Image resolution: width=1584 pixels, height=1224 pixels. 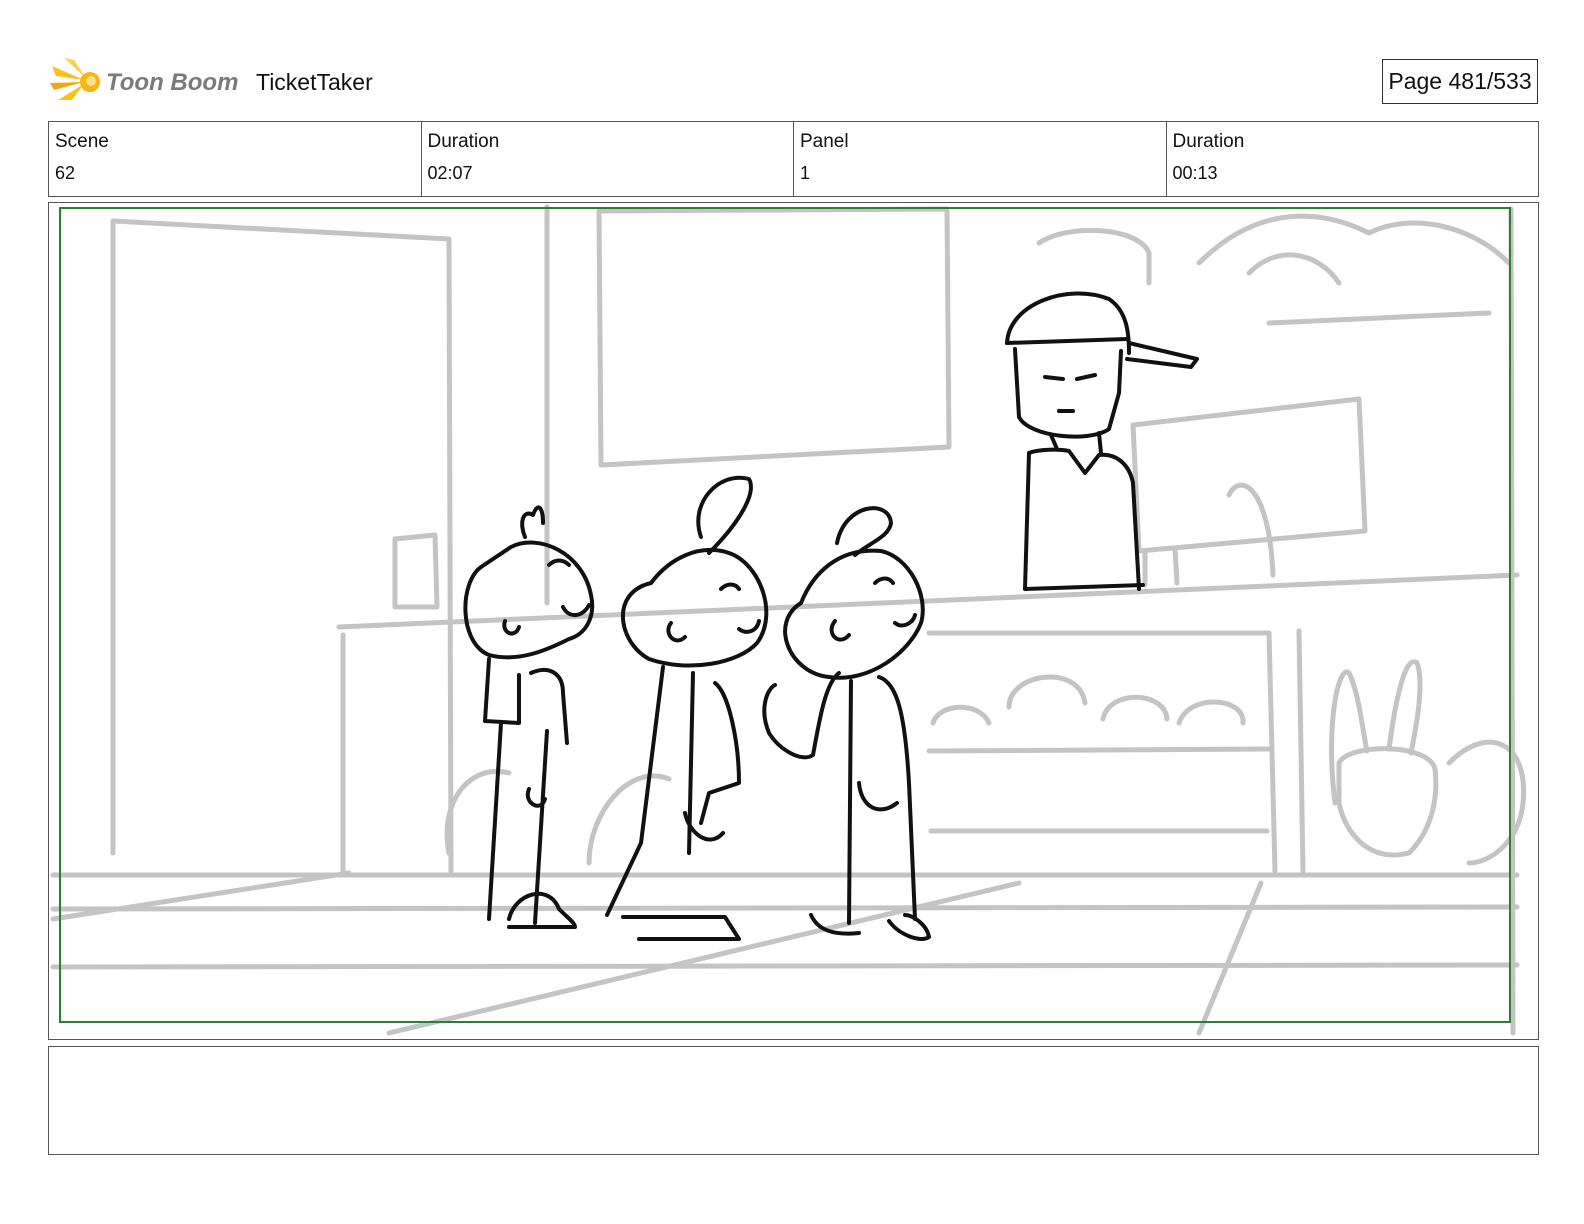 I want to click on scene-duration-cell: Duration 02:07, so click(x=608, y=159).